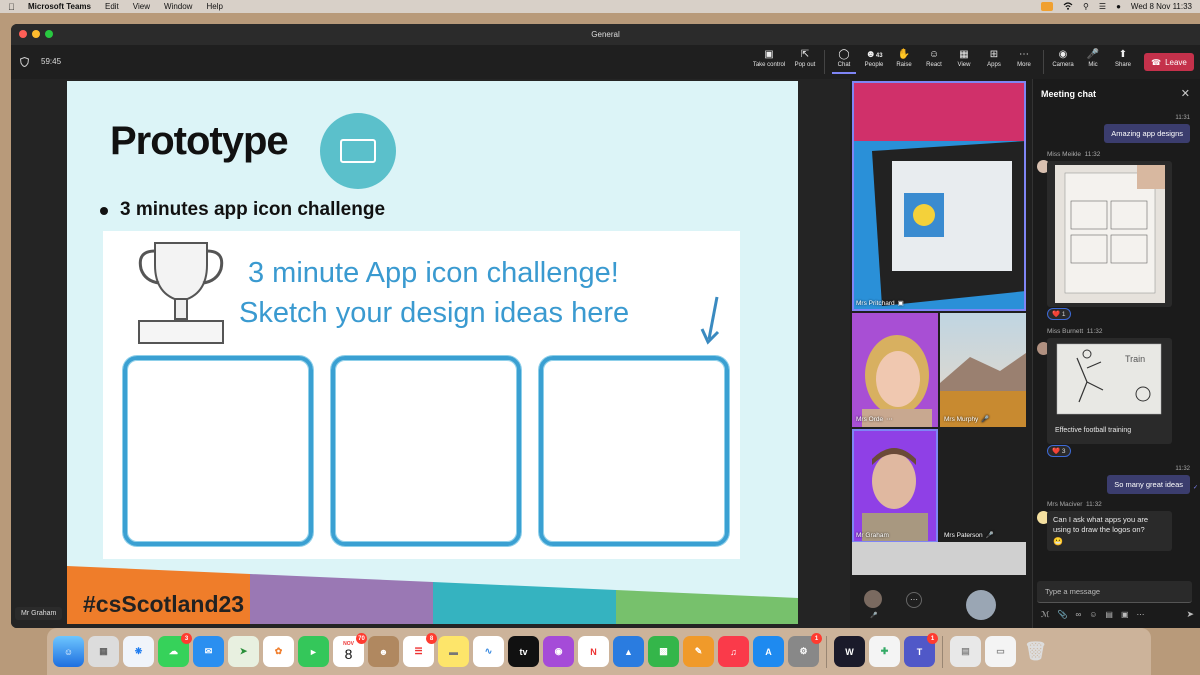  What do you see at coordinates (453, 651) in the screenshot?
I see `notes-icon: ▬` at bounding box center [453, 651].